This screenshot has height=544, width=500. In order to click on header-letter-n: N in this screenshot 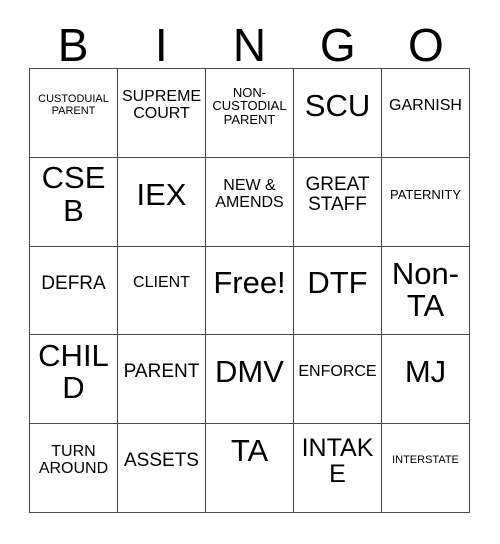, I will do `click(249, 45)`.